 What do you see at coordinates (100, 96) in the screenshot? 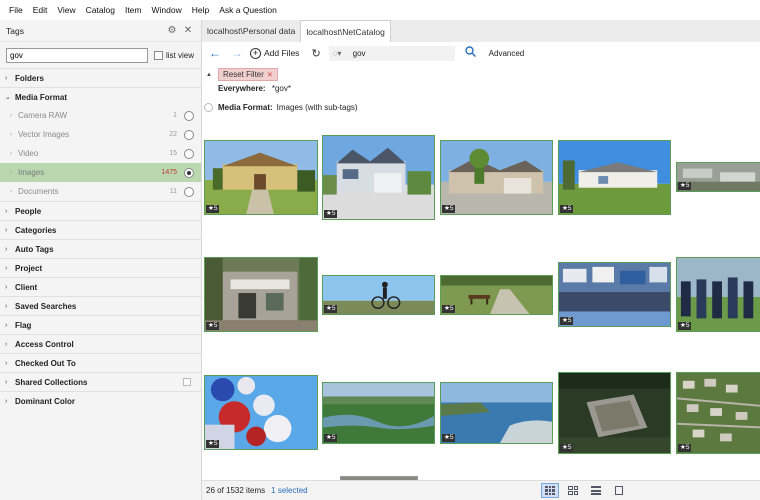
I see `section-media-format: ⌄ Media Format` at bounding box center [100, 96].